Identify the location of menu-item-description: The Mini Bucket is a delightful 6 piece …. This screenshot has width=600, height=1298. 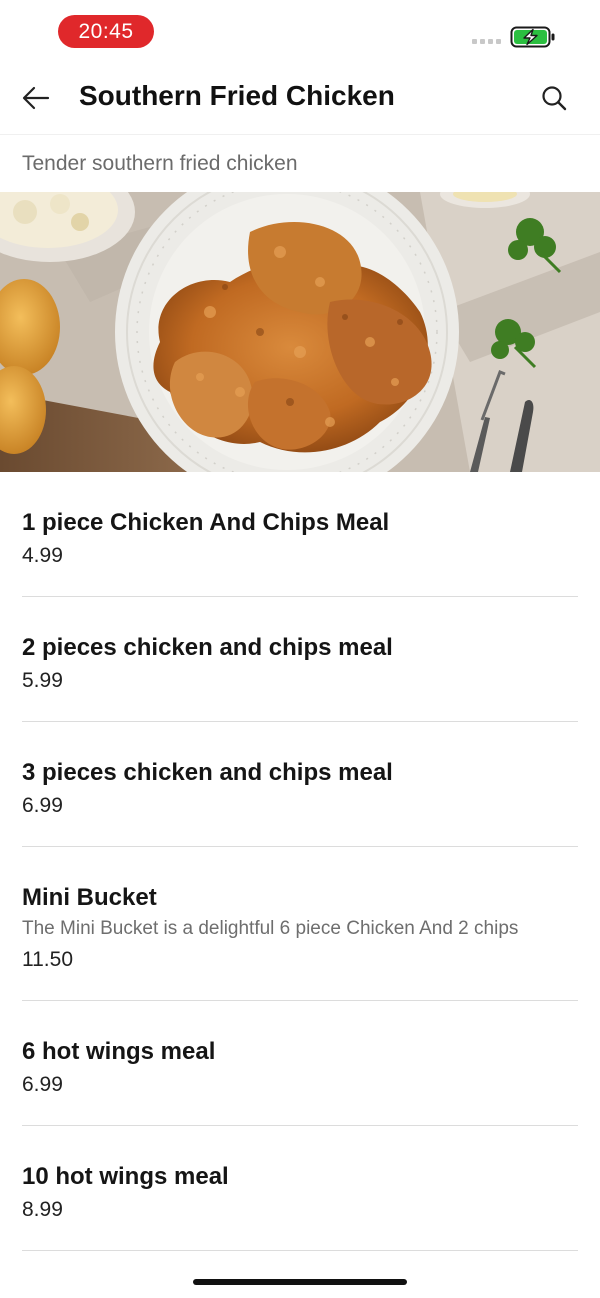
(270, 928).